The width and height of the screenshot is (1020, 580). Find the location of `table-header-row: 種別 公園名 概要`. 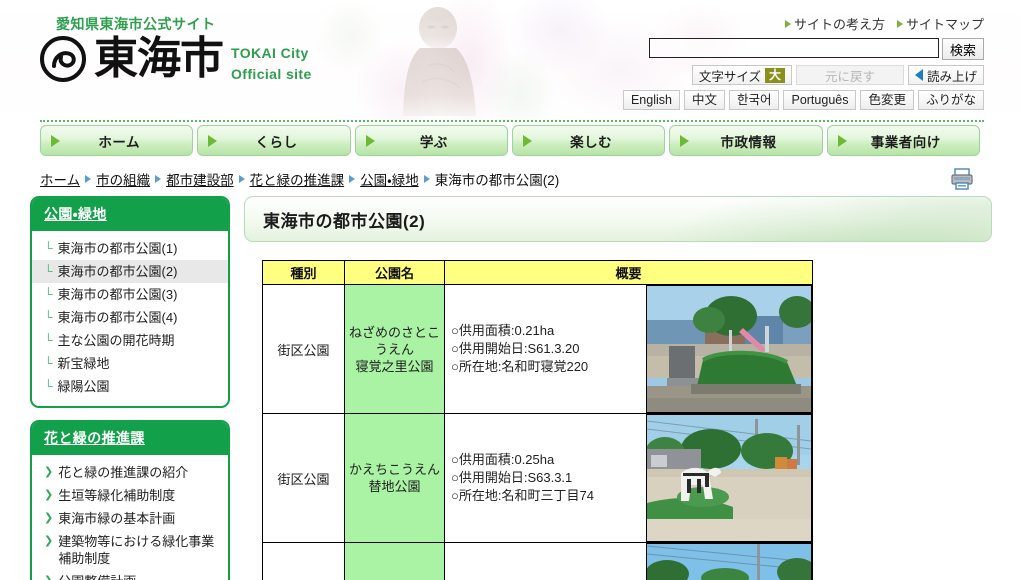

table-header-row: 種別 公園名 概要 is located at coordinates (537, 272).